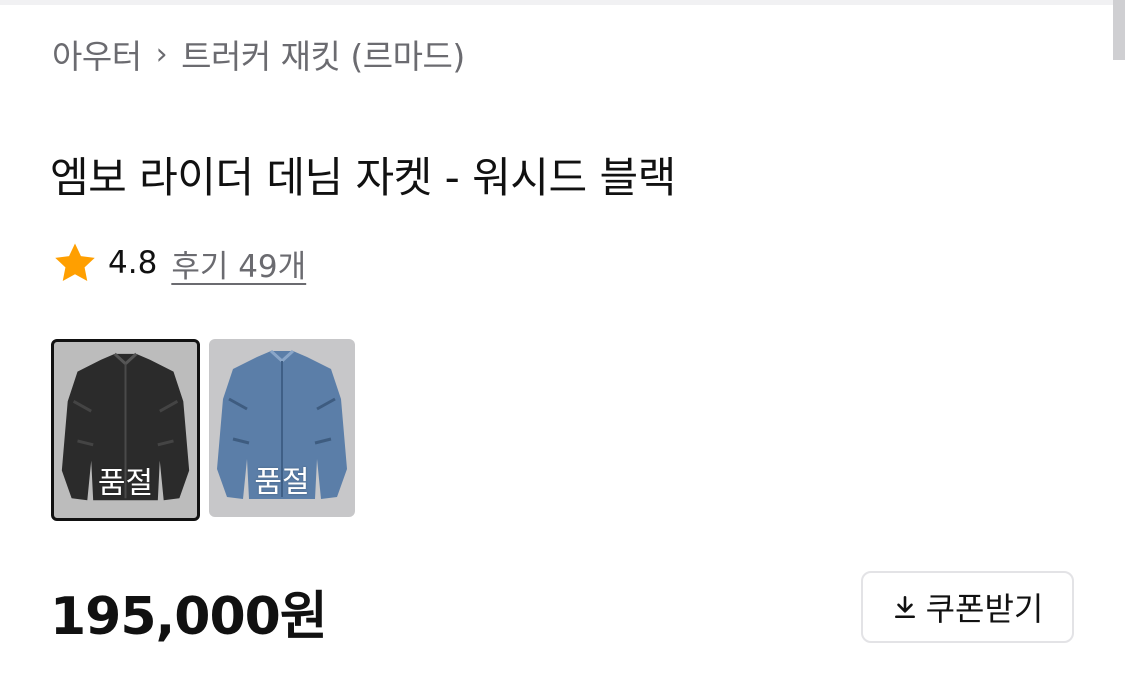 This screenshot has width=1125, height=682. Describe the element at coordinates (125, 430) in the screenshot. I see `variant-thumb-black: 품절` at that location.